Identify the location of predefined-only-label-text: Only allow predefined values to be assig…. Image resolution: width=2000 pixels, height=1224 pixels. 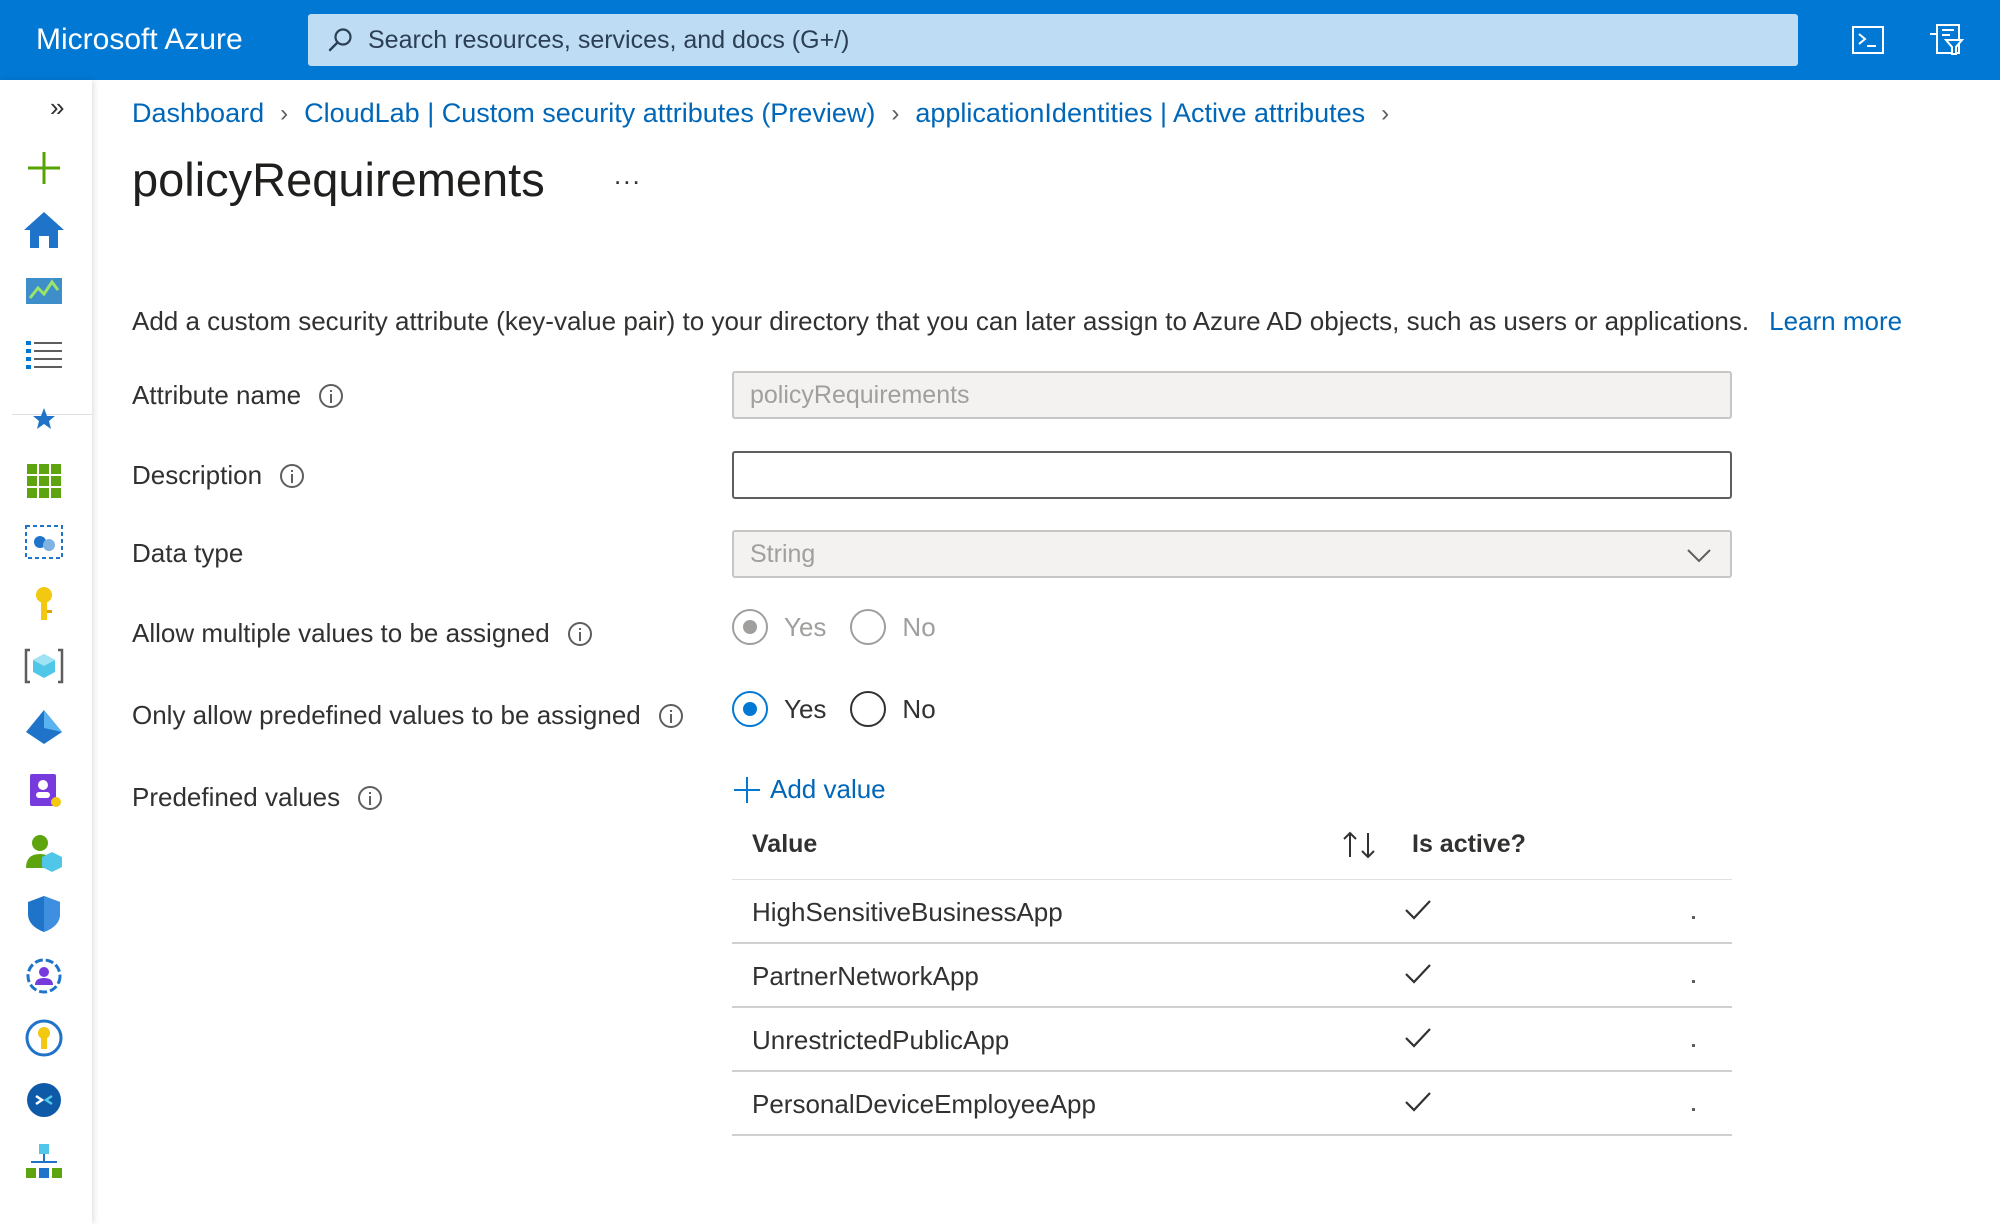
(386, 715).